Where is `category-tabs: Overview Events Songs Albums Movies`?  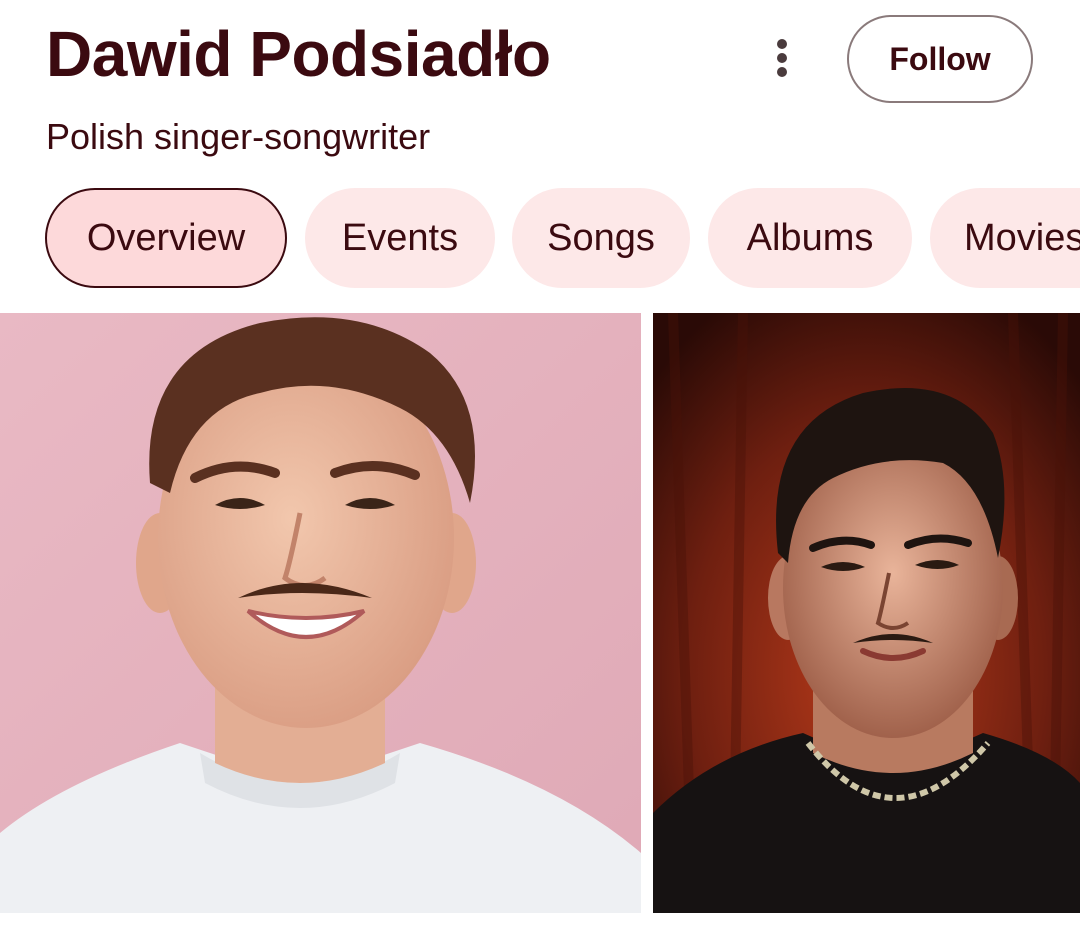
category-tabs: Overview Events Songs Albums Movies is located at coordinates (540, 239).